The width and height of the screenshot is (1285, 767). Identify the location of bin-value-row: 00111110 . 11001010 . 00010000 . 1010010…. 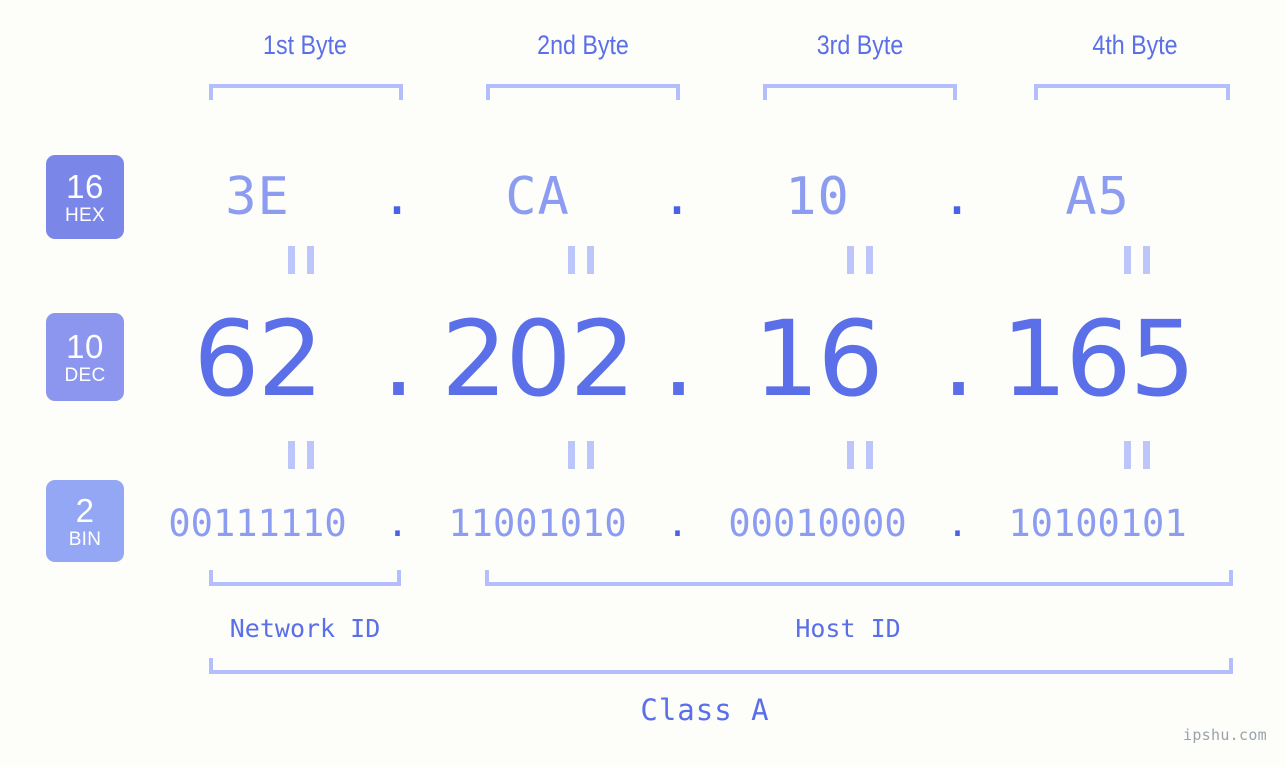
(705, 523).